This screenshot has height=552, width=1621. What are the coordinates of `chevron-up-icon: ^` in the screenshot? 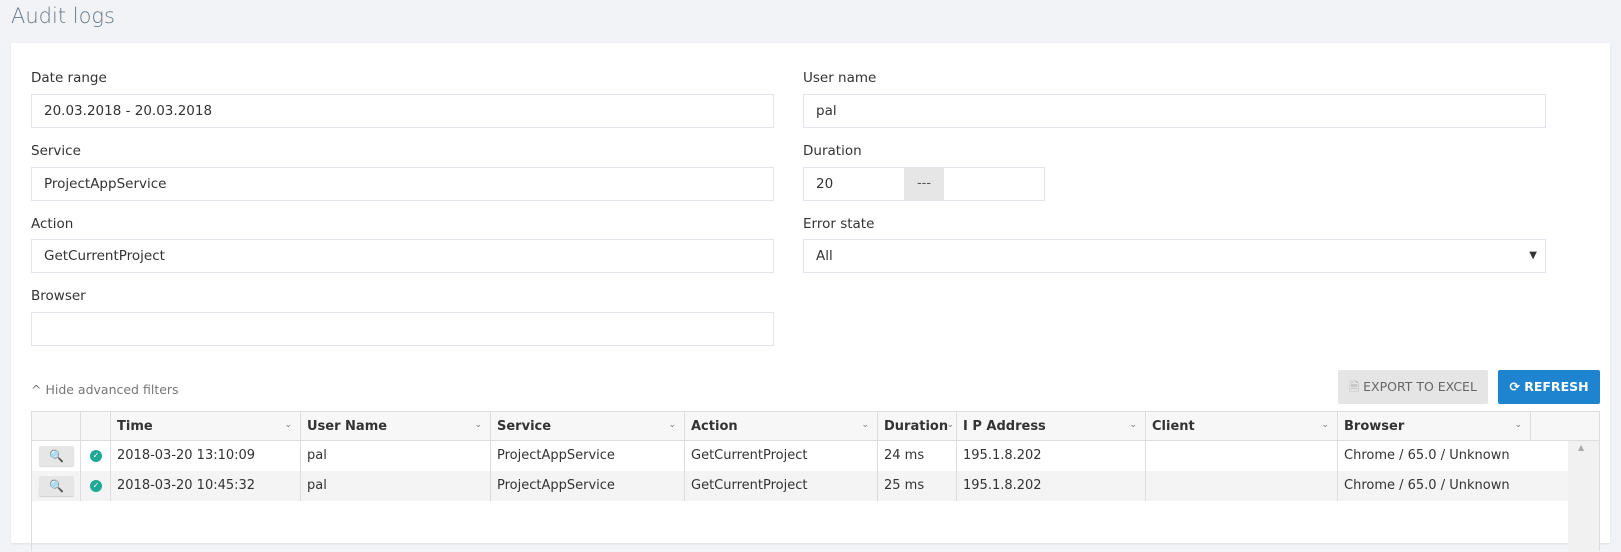 It's located at (38, 389).